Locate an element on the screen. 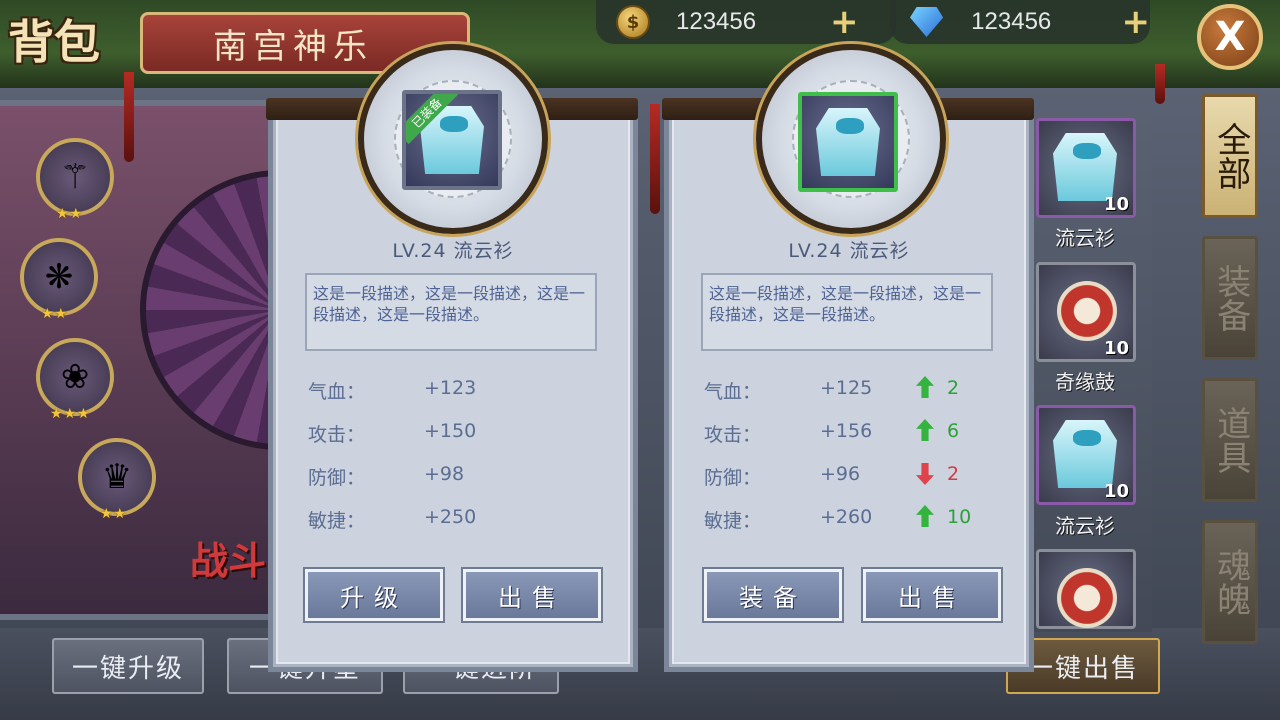 The width and height of the screenshot is (1280, 720). stat-row: 防御： +96 2 is located at coordinates (854, 476).